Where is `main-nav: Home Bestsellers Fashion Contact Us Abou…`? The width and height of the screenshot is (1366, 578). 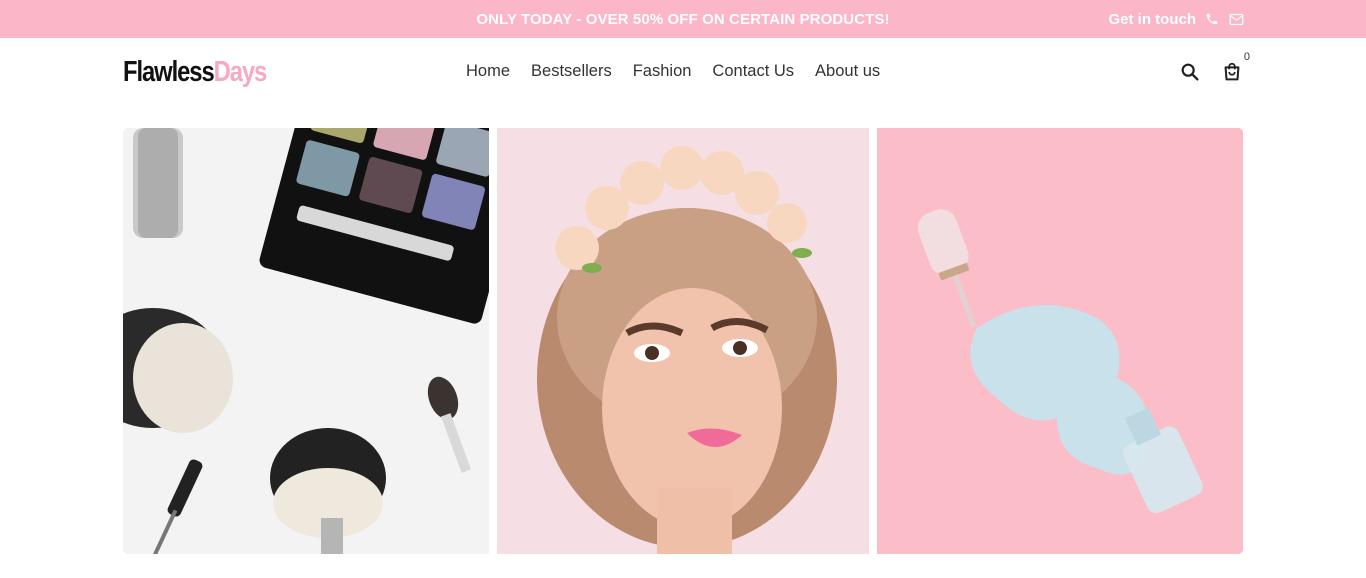 main-nav: Home Bestsellers Fashion Contact Us Abou… is located at coordinates (673, 71).